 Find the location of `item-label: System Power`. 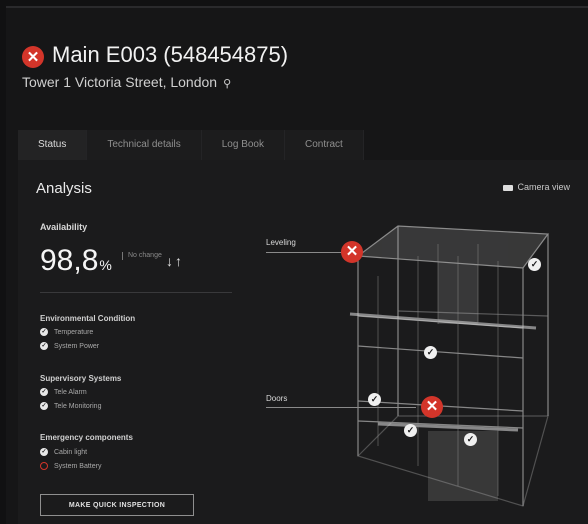

item-label: System Power is located at coordinates (77, 346).